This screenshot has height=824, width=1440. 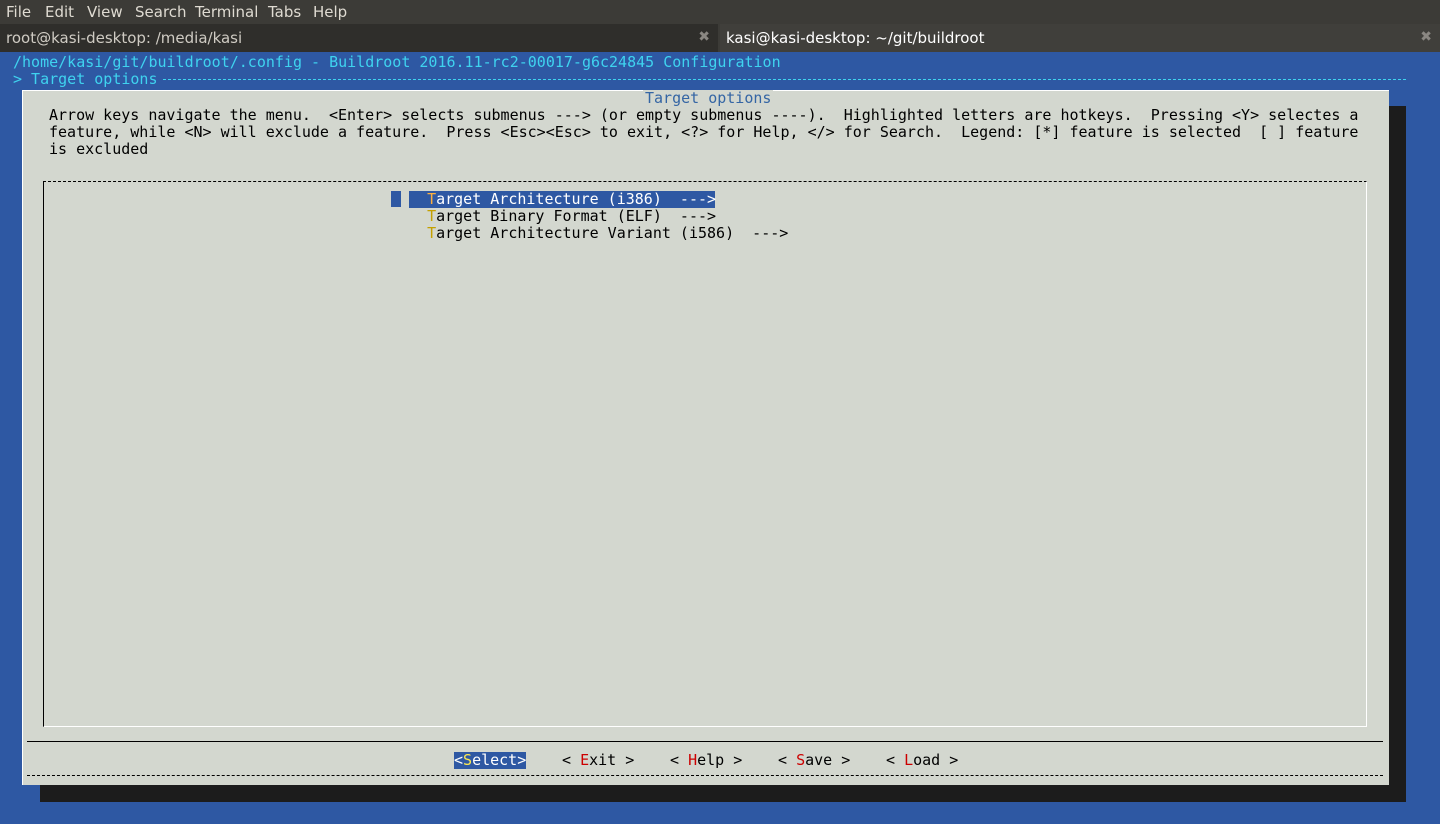 What do you see at coordinates (18, 12) in the screenshot?
I see `menu-file: File` at bounding box center [18, 12].